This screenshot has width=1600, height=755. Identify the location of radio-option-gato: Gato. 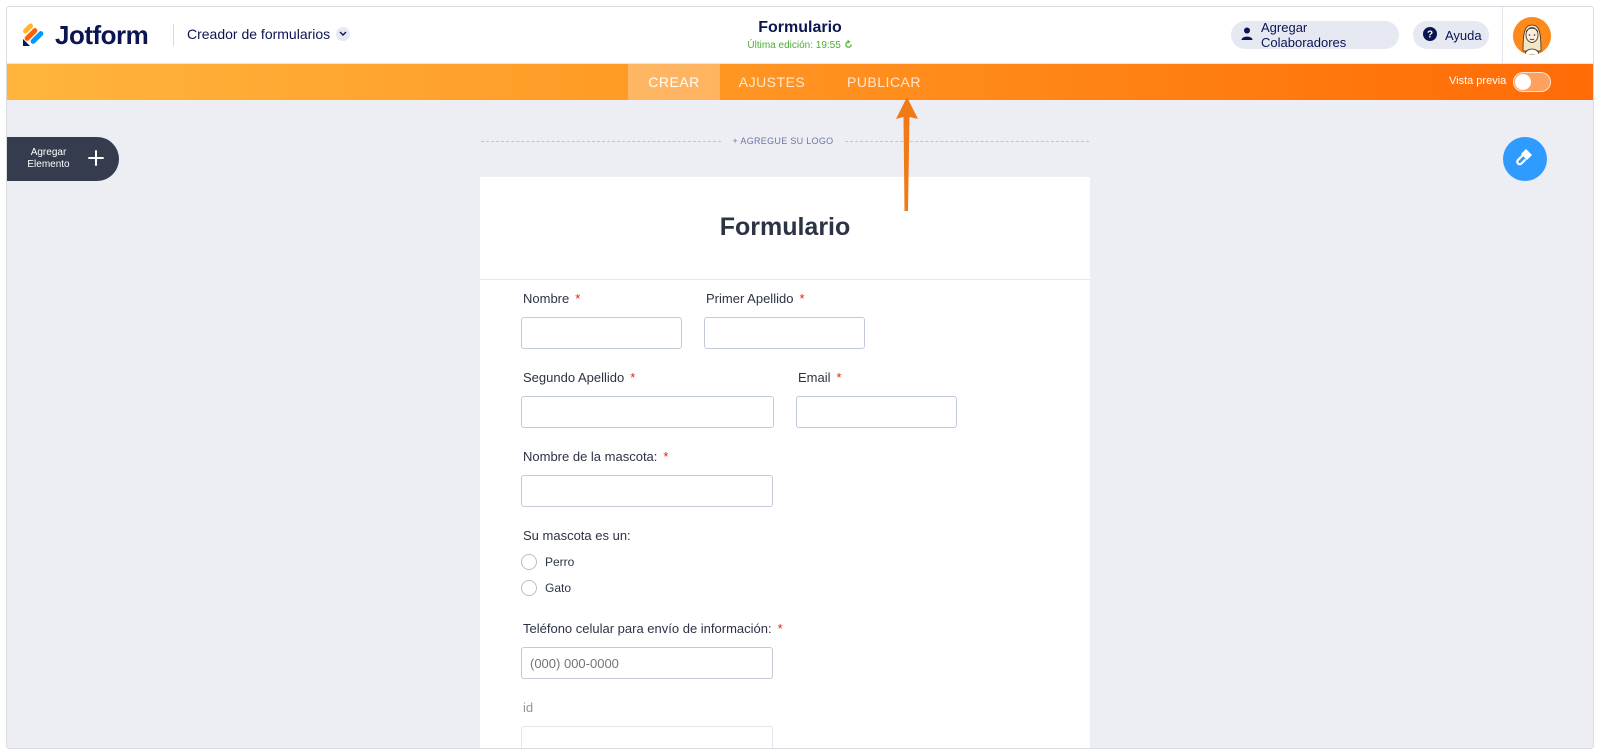
(546, 588).